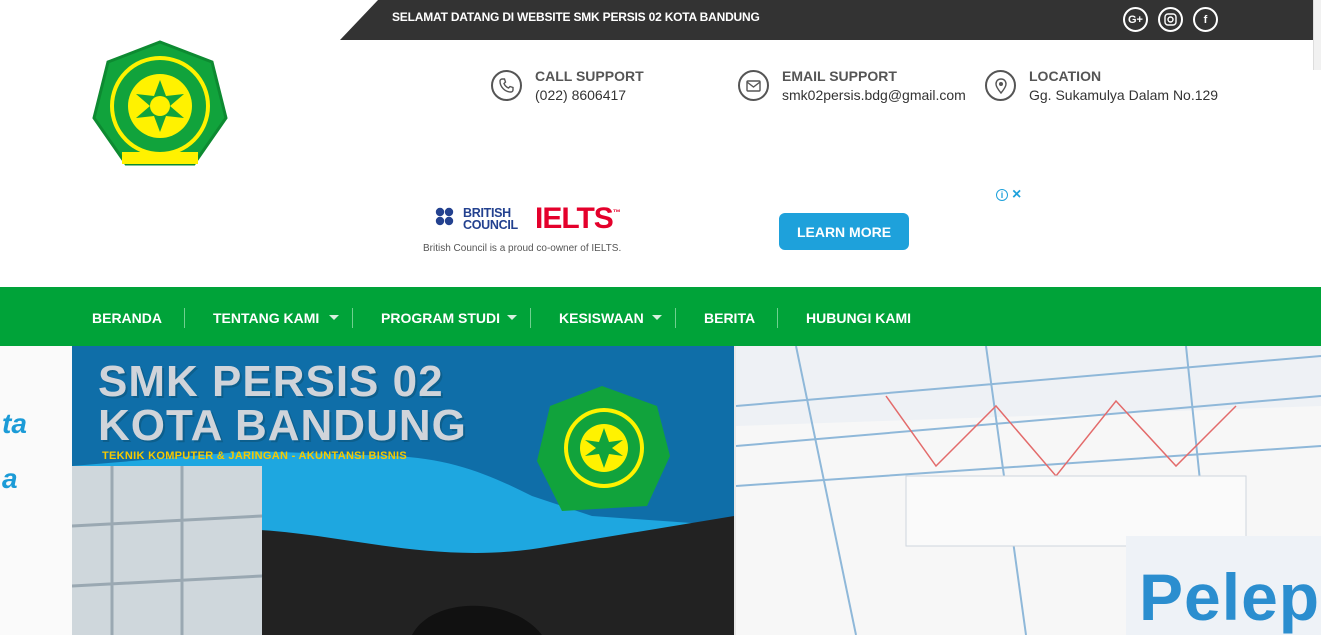 This screenshot has height=635, width=1321. Describe the element at coordinates (506, 85) in the screenshot. I see `phone-icon` at that location.